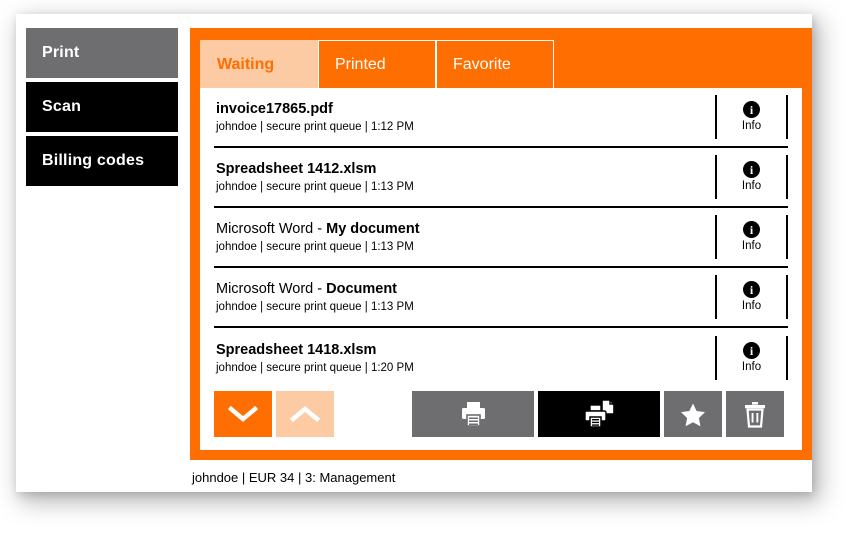 The image size is (865, 545). Describe the element at coordinates (296, 349) in the screenshot. I see `job-title-main: Spreadsheet 1418.xlsm` at that location.